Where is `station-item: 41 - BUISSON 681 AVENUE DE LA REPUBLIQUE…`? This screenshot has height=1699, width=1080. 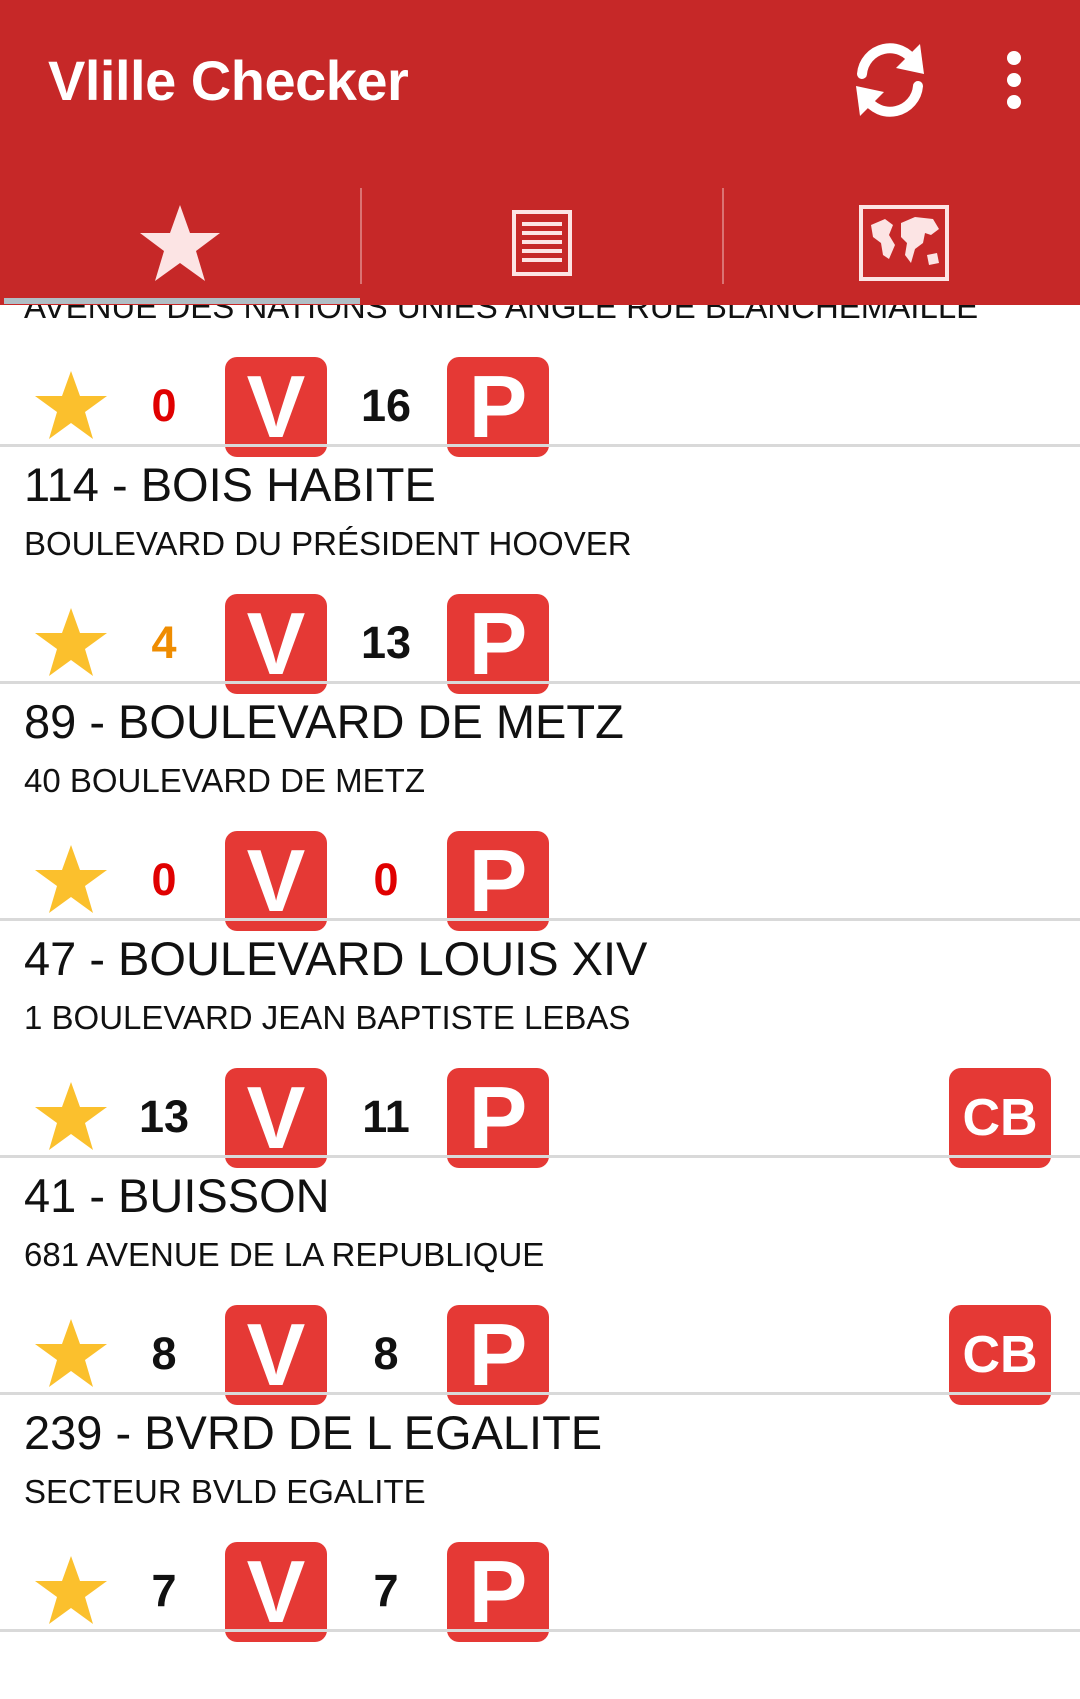 station-item: 41 - BUISSON 681 AVENUE DE LA REPUBLIQUE… is located at coordinates (540, 1281).